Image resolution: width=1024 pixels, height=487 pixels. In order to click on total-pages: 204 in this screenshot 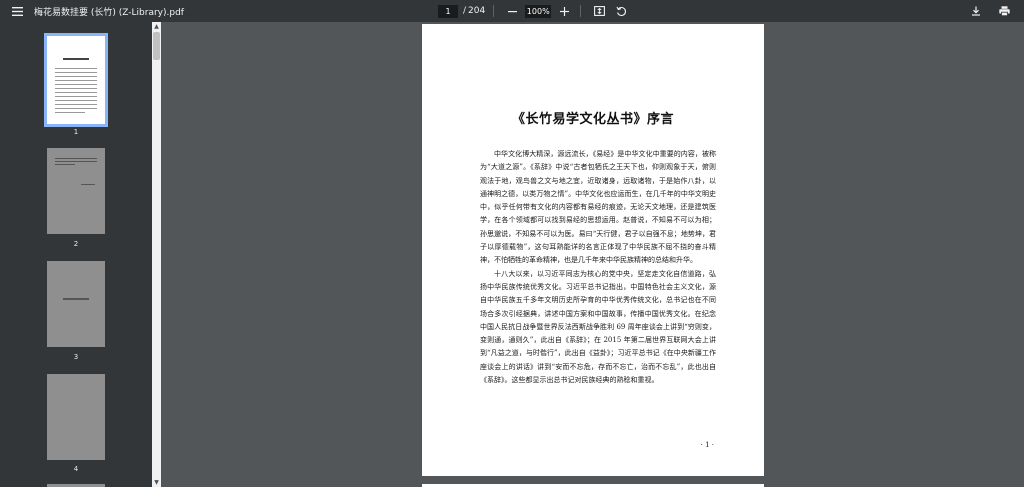, I will do `click(477, 11)`.